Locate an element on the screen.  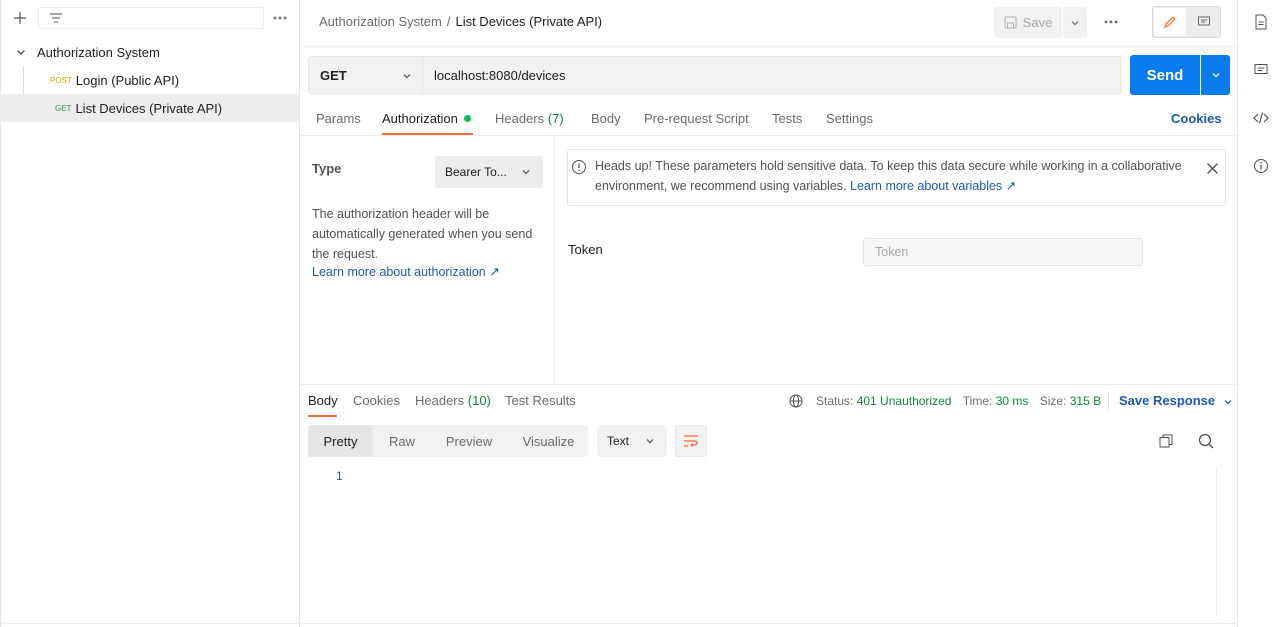
learn-more-variables-link: Learn more about variables ↗ is located at coordinates (933, 186).